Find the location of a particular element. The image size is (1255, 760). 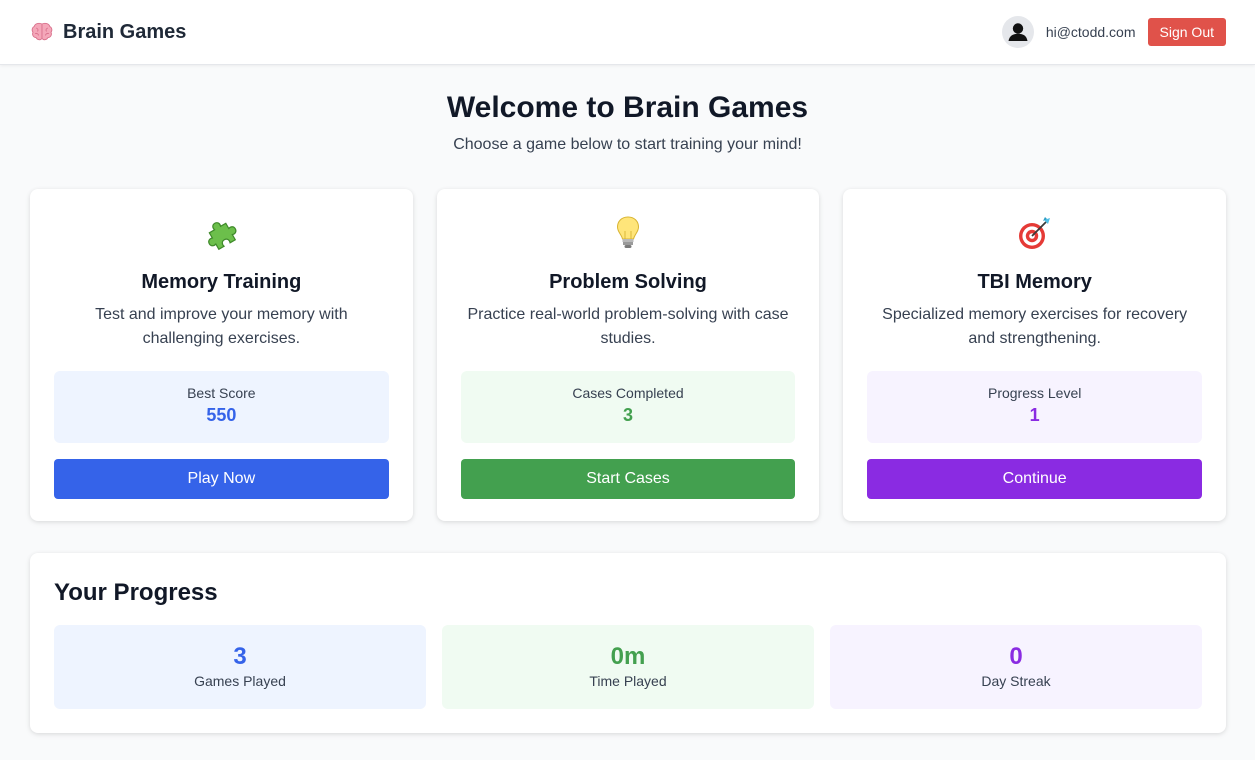

stat-value: 1 is located at coordinates (1034, 415).